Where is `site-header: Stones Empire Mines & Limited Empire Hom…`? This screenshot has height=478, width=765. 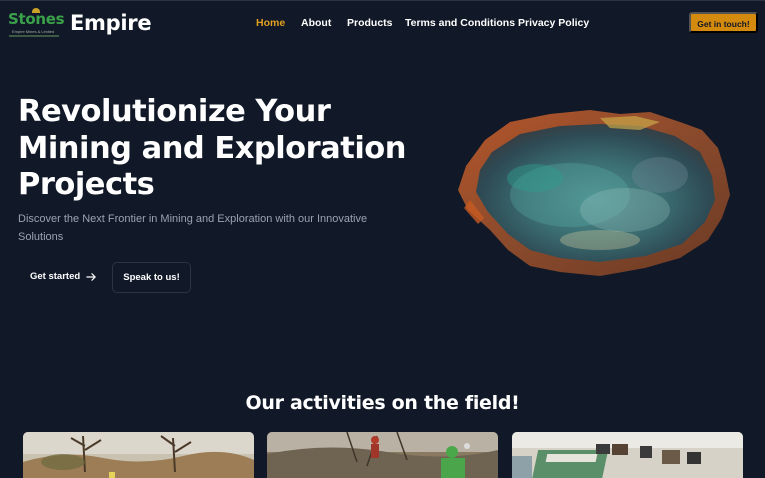 site-header: Stones Empire Mines & Limited Empire Hom… is located at coordinates (382, 23).